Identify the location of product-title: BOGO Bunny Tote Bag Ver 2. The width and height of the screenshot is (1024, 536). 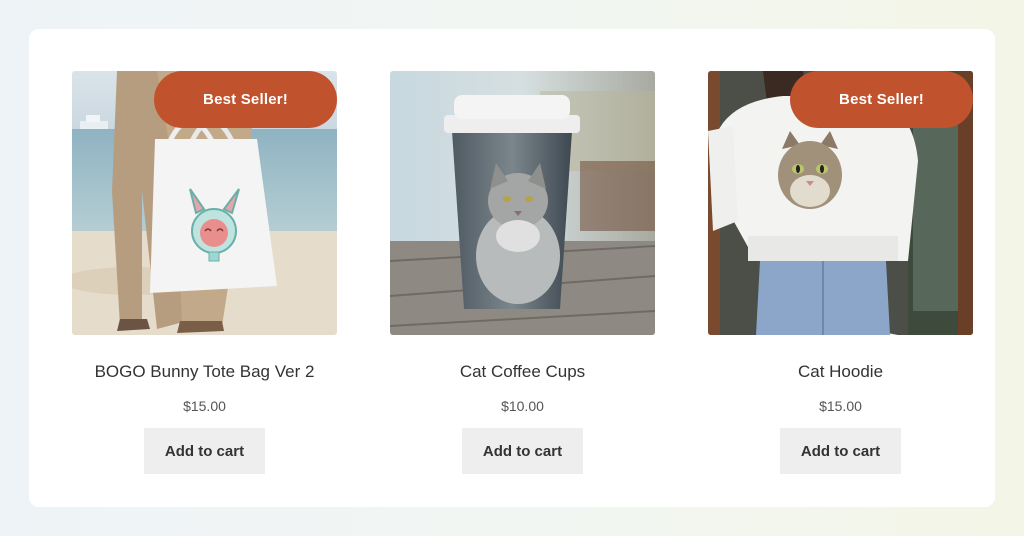
(204, 372).